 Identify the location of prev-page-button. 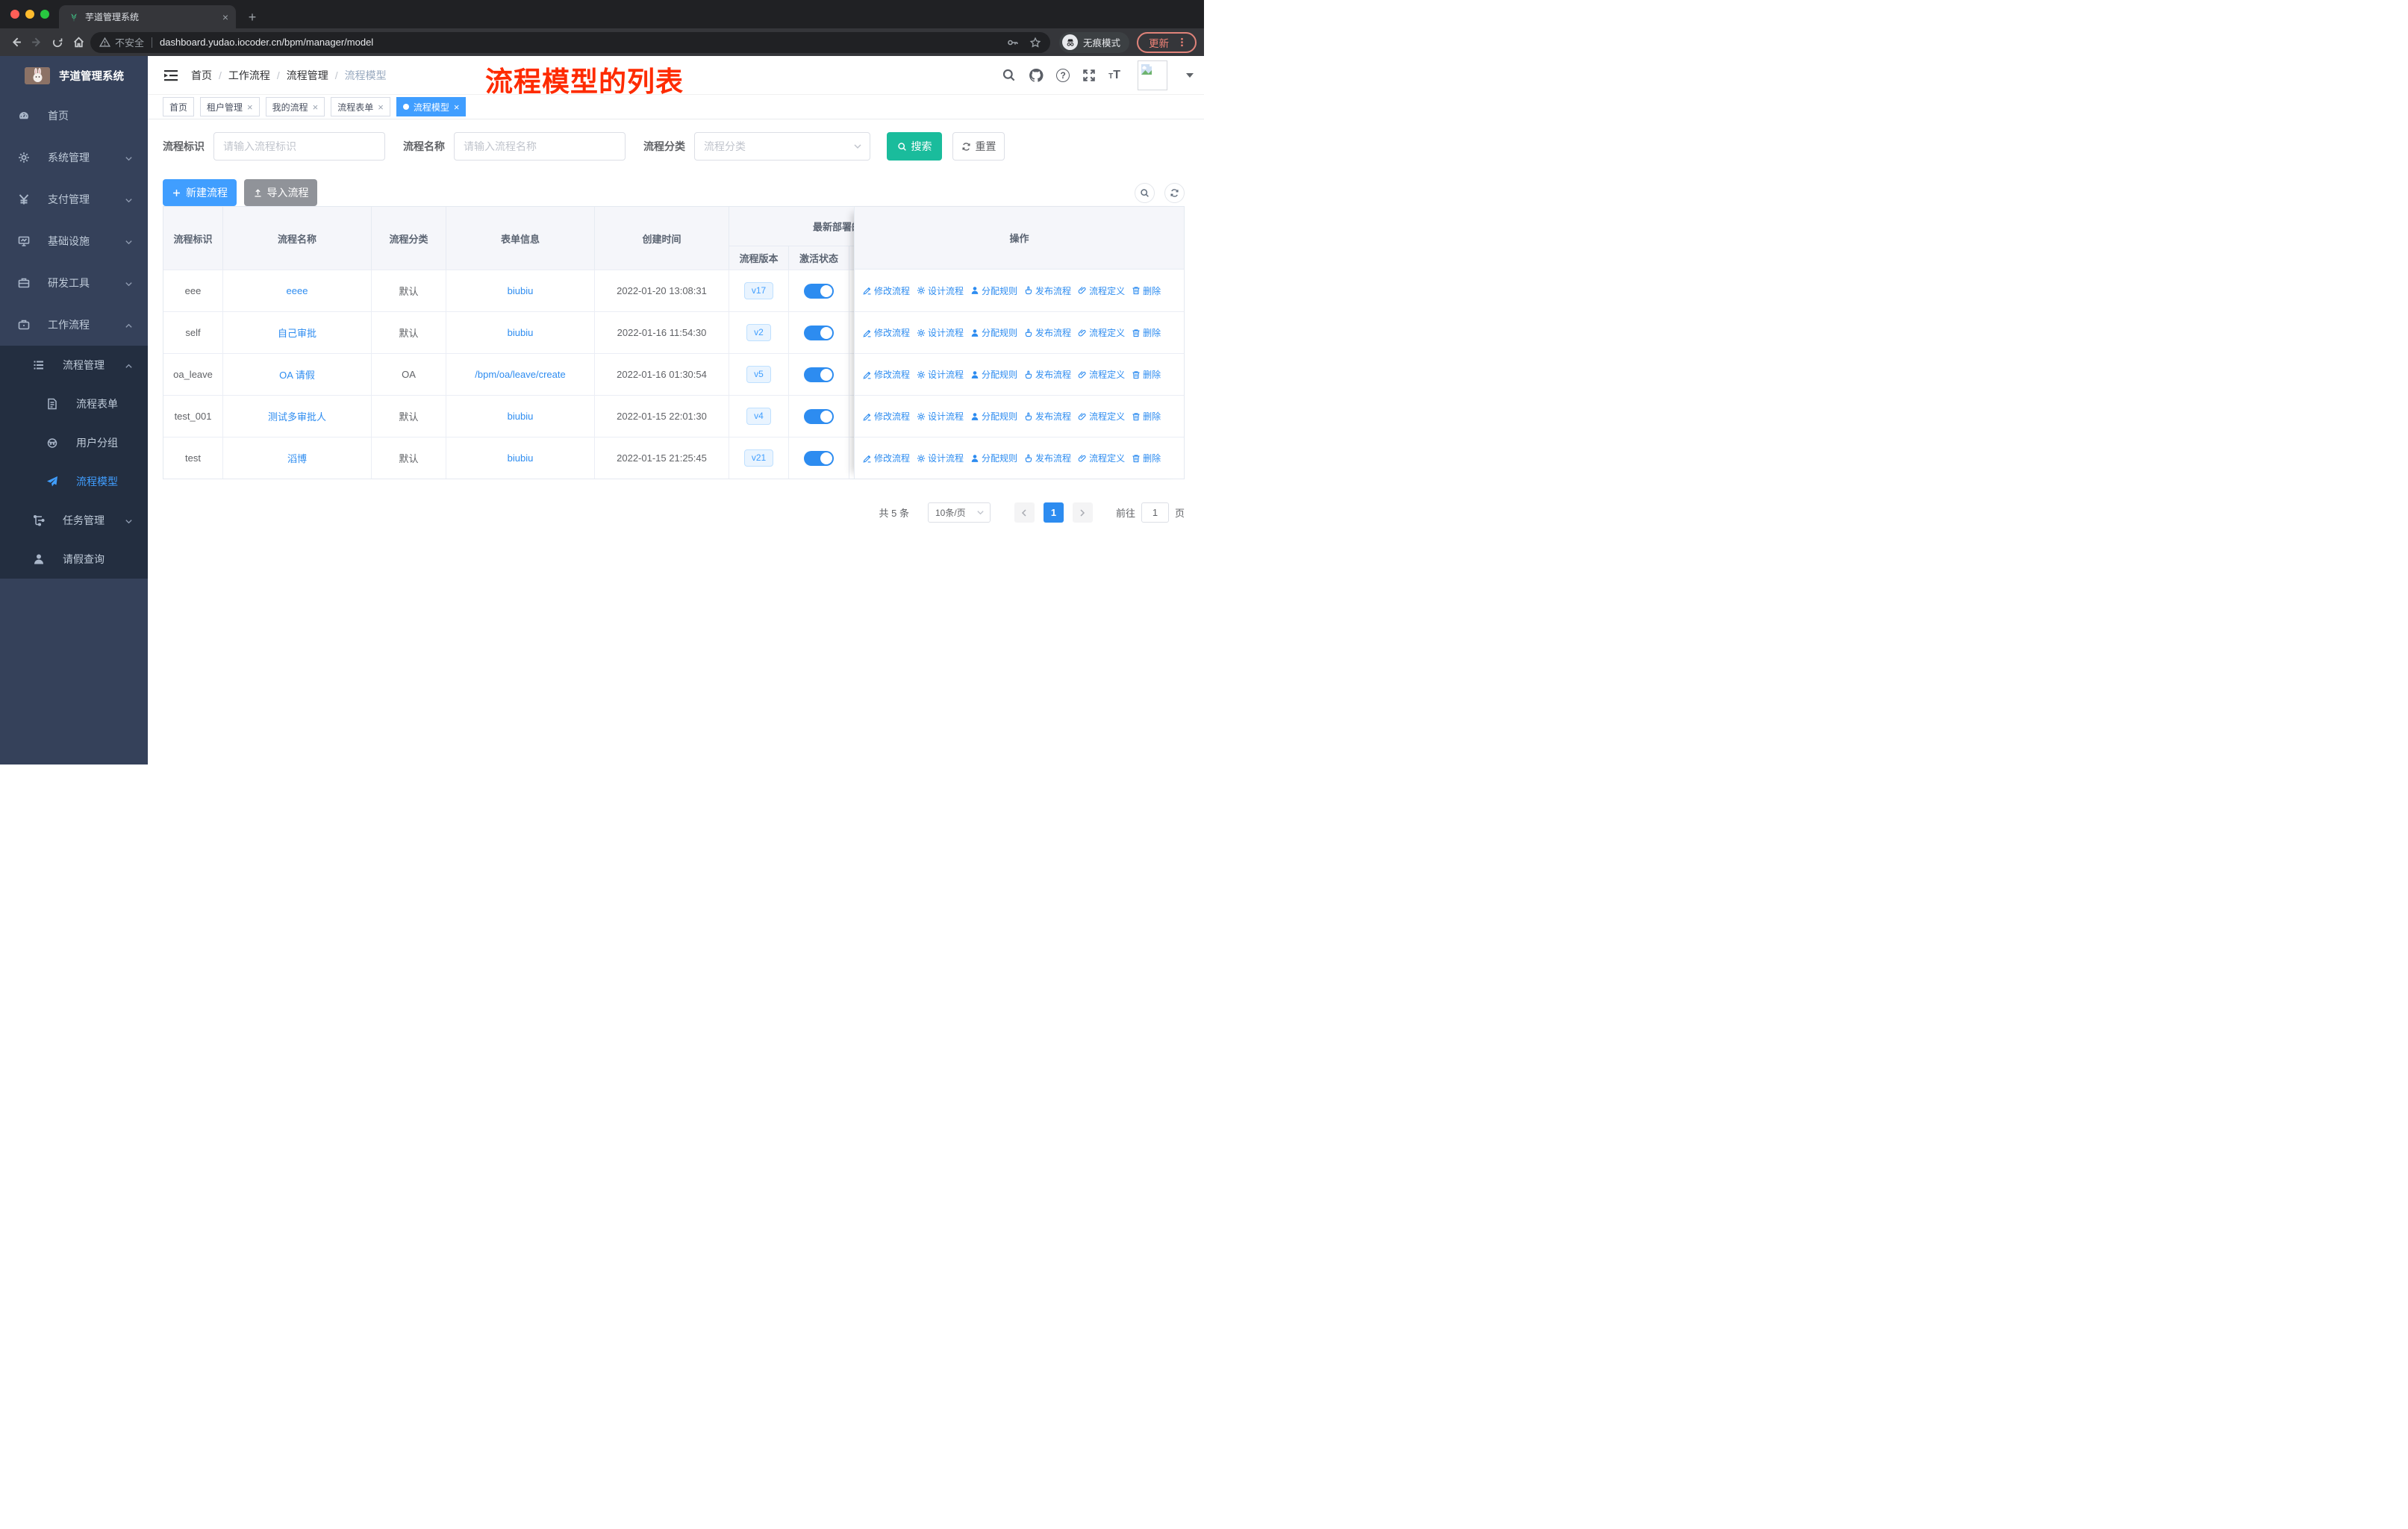
(1024, 512).